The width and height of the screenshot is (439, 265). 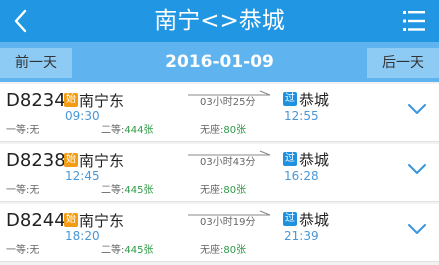 I want to click on departure-time: 18:20, so click(x=82, y=236).